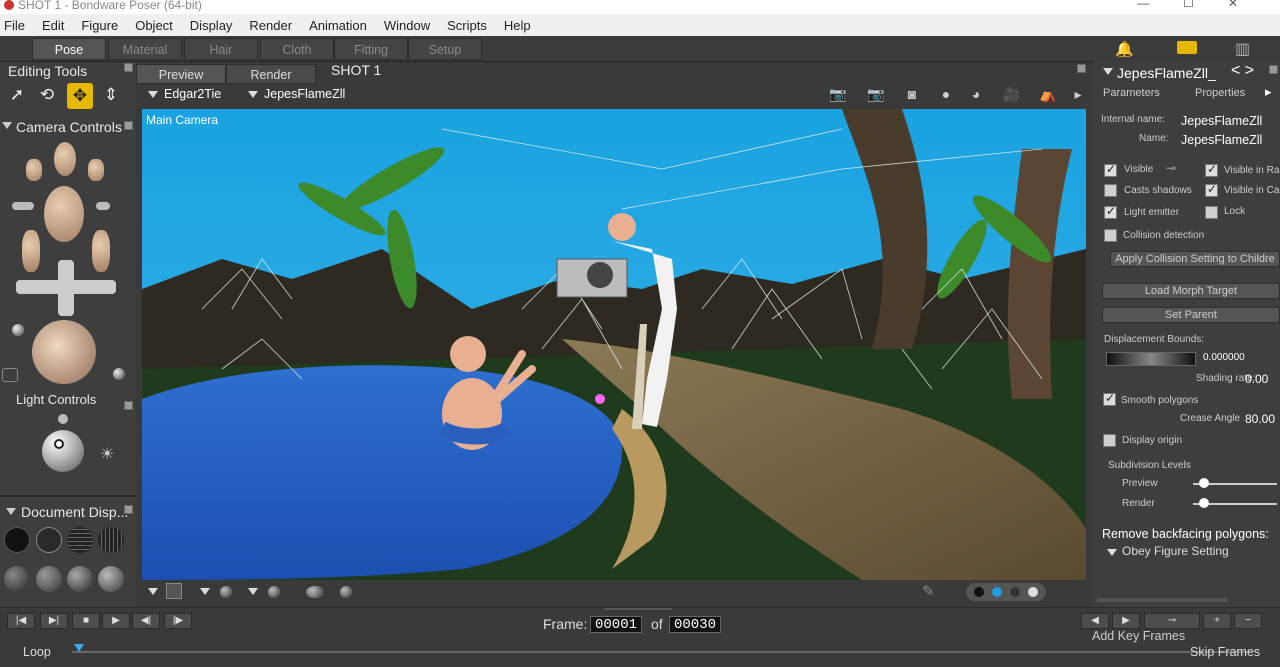 The width and height of the screenshot is (1280, 667). What do you see at coordinates (876, 95) in the screenshot?
I see `camera-icon: 📷` at bounding box center [876, 95].